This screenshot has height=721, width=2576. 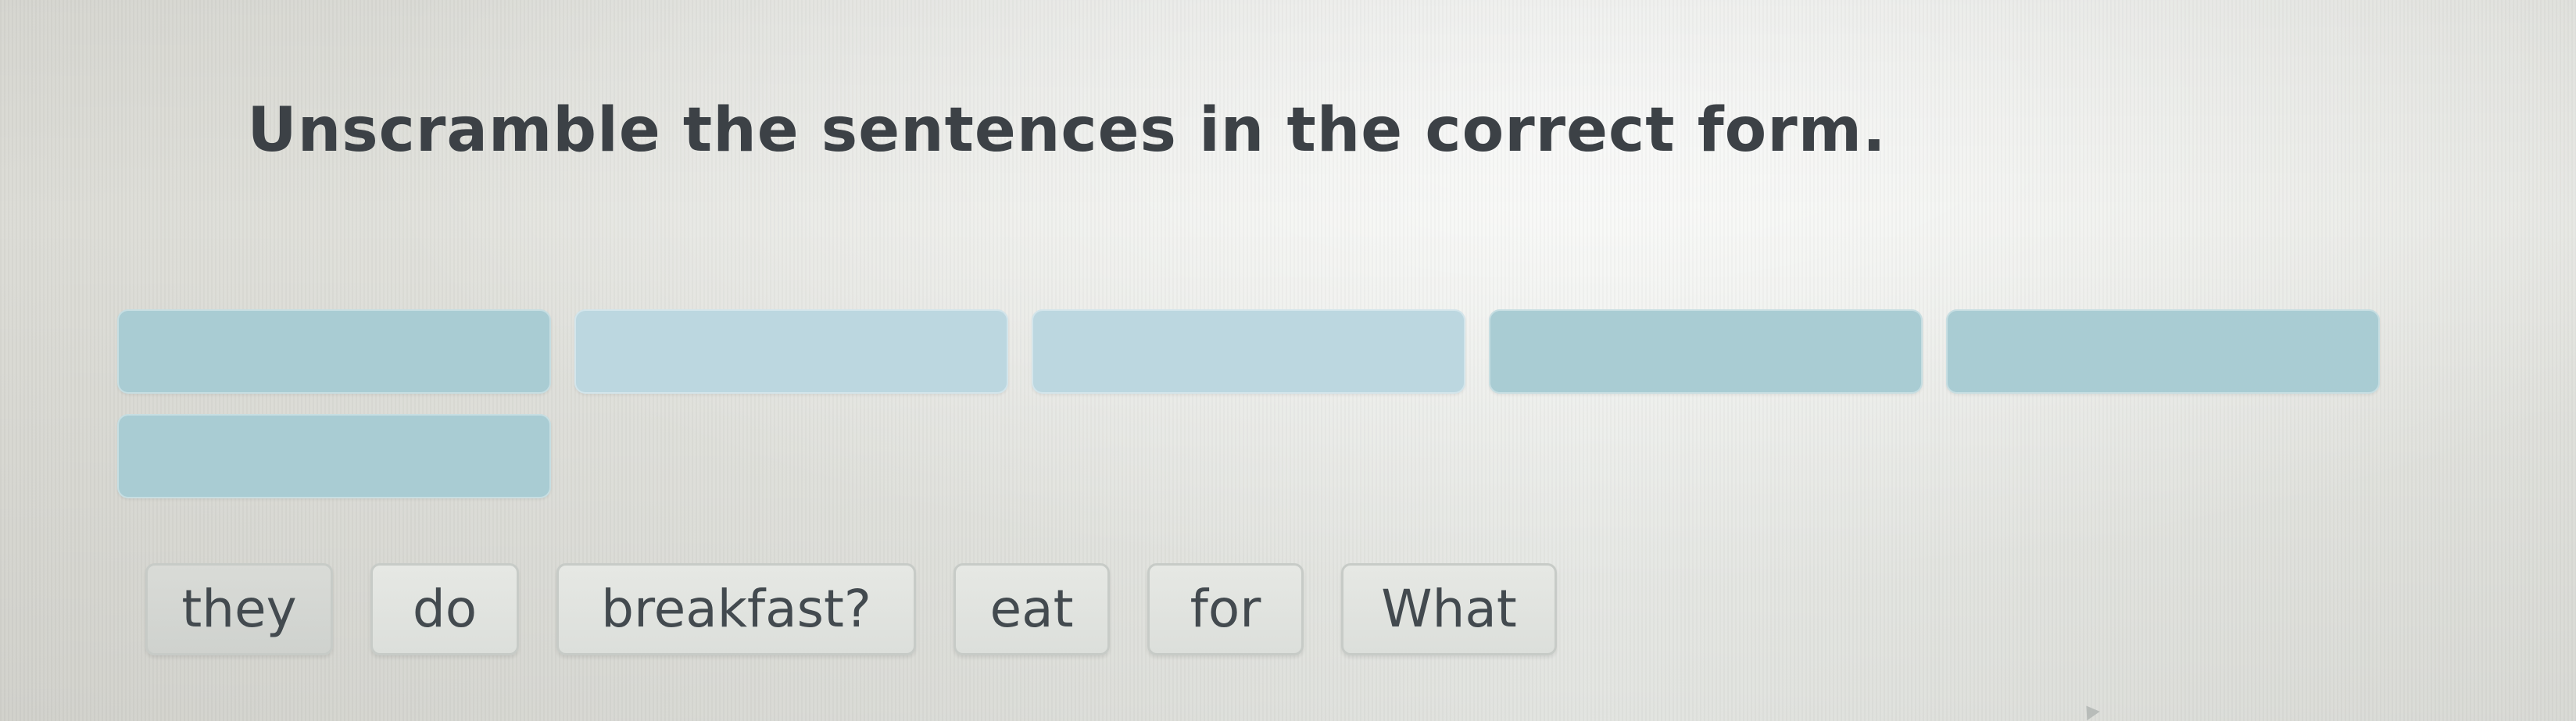 I want to click on word-tile-they: they, so click(x=239, y=609).